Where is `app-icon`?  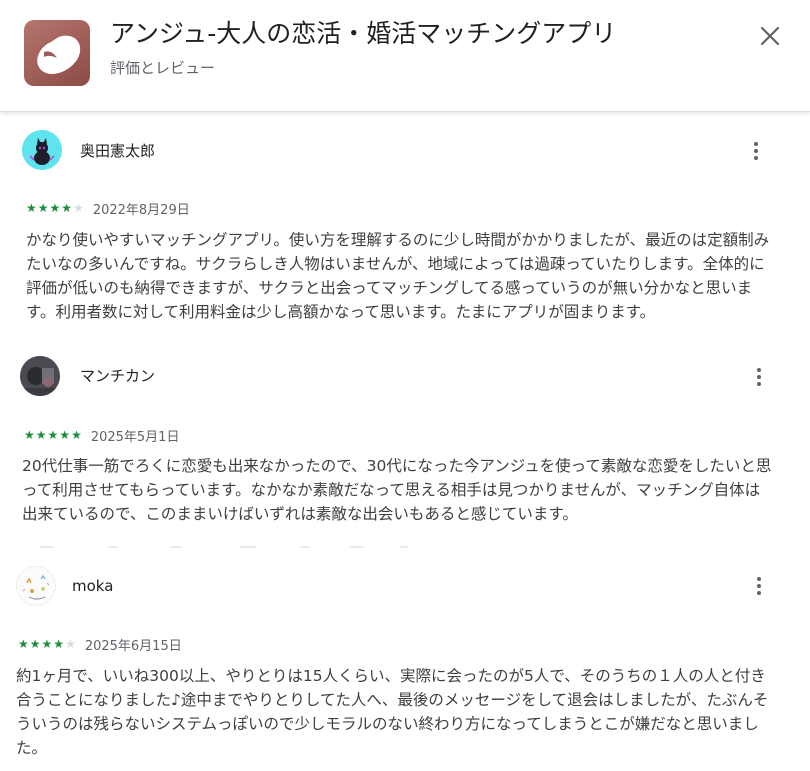 app-icon is located at coordinates (57, 53).